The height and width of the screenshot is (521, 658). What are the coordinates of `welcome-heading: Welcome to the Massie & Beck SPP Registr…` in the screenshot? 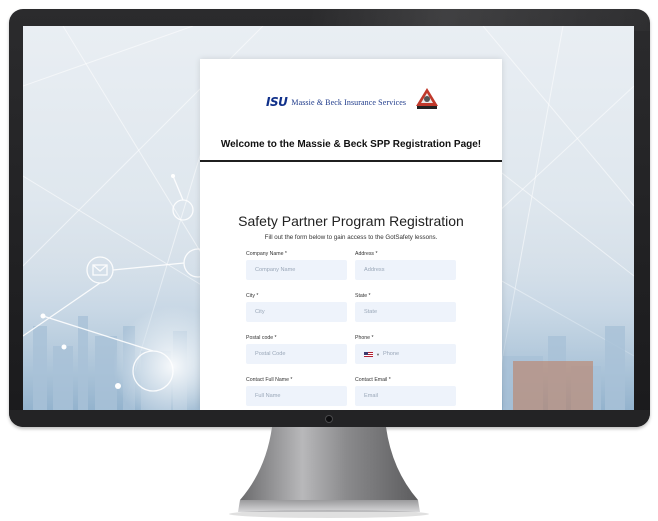 It's located at (351, 144).